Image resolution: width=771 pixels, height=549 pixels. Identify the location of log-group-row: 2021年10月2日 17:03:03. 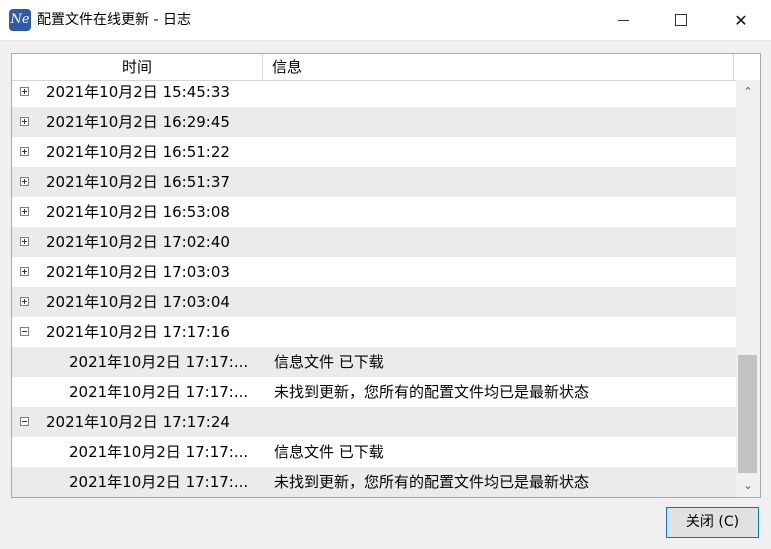
(374, 272).